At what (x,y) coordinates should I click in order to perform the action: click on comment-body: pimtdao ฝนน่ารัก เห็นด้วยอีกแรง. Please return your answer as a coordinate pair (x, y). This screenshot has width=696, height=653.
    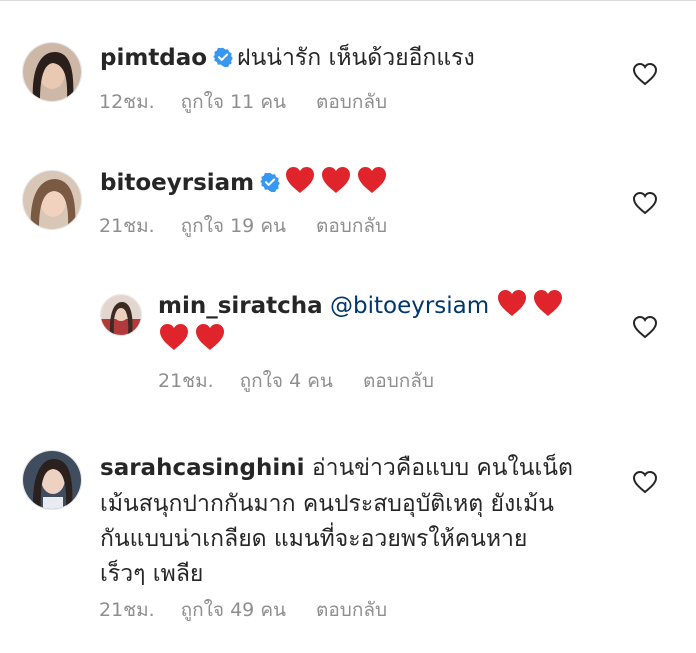
    Looking at the image, I should click on (287, 59).